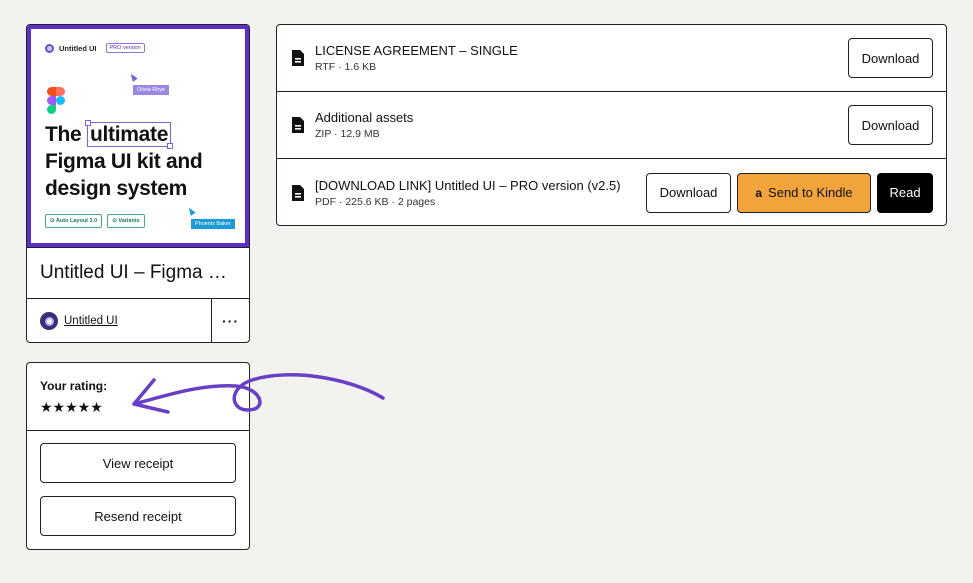 This screenshot has width=973, height=583. What do you see at coordinates (138, 483) in the screenshot?
I see `receipt-actions: View receipt Resend receipt` at bounding box center [138, 483].